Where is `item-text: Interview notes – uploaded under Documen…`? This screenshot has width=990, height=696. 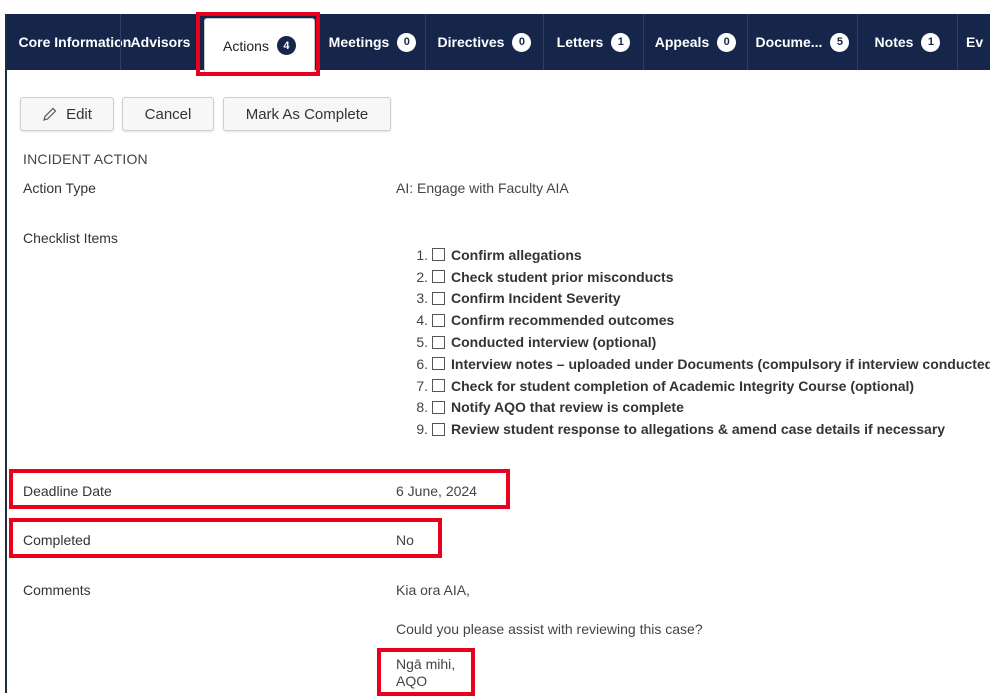 item-text: Interview notes – uploaded under Documen… is located at coordinates (720, 363).